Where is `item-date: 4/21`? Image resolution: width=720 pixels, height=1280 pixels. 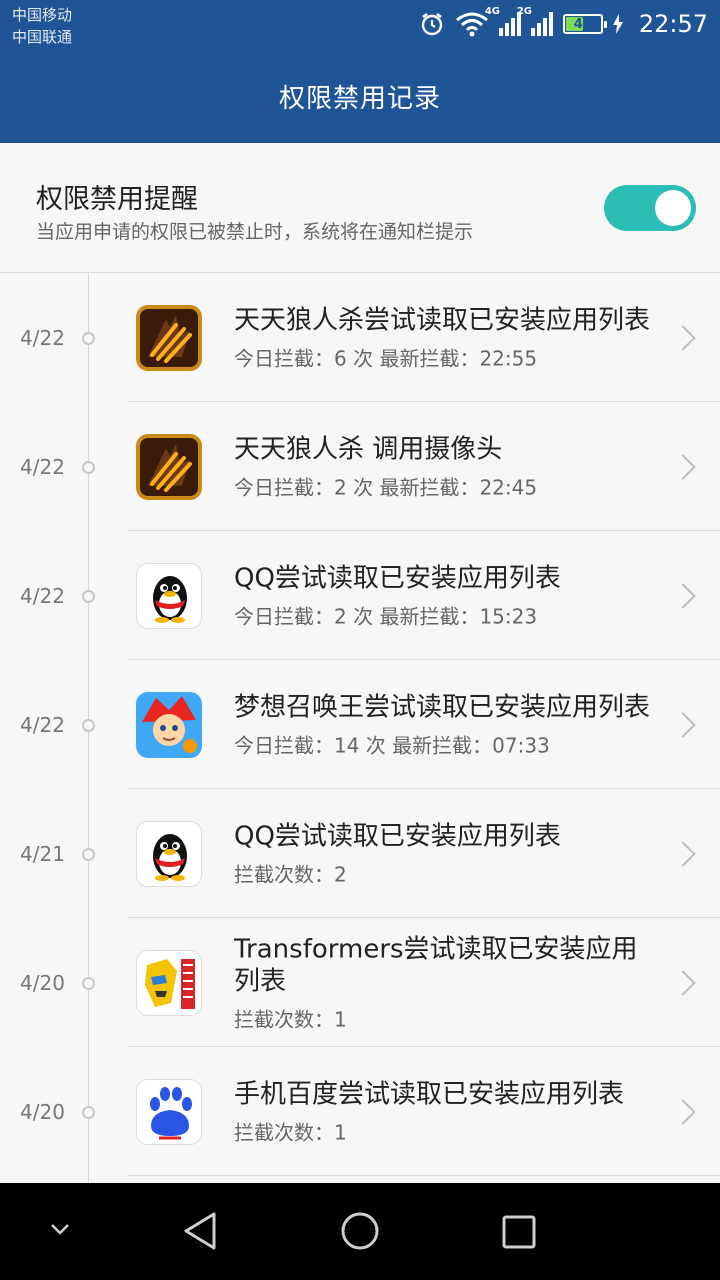 item-date: 4/21 is located at coordinates (42, 853).